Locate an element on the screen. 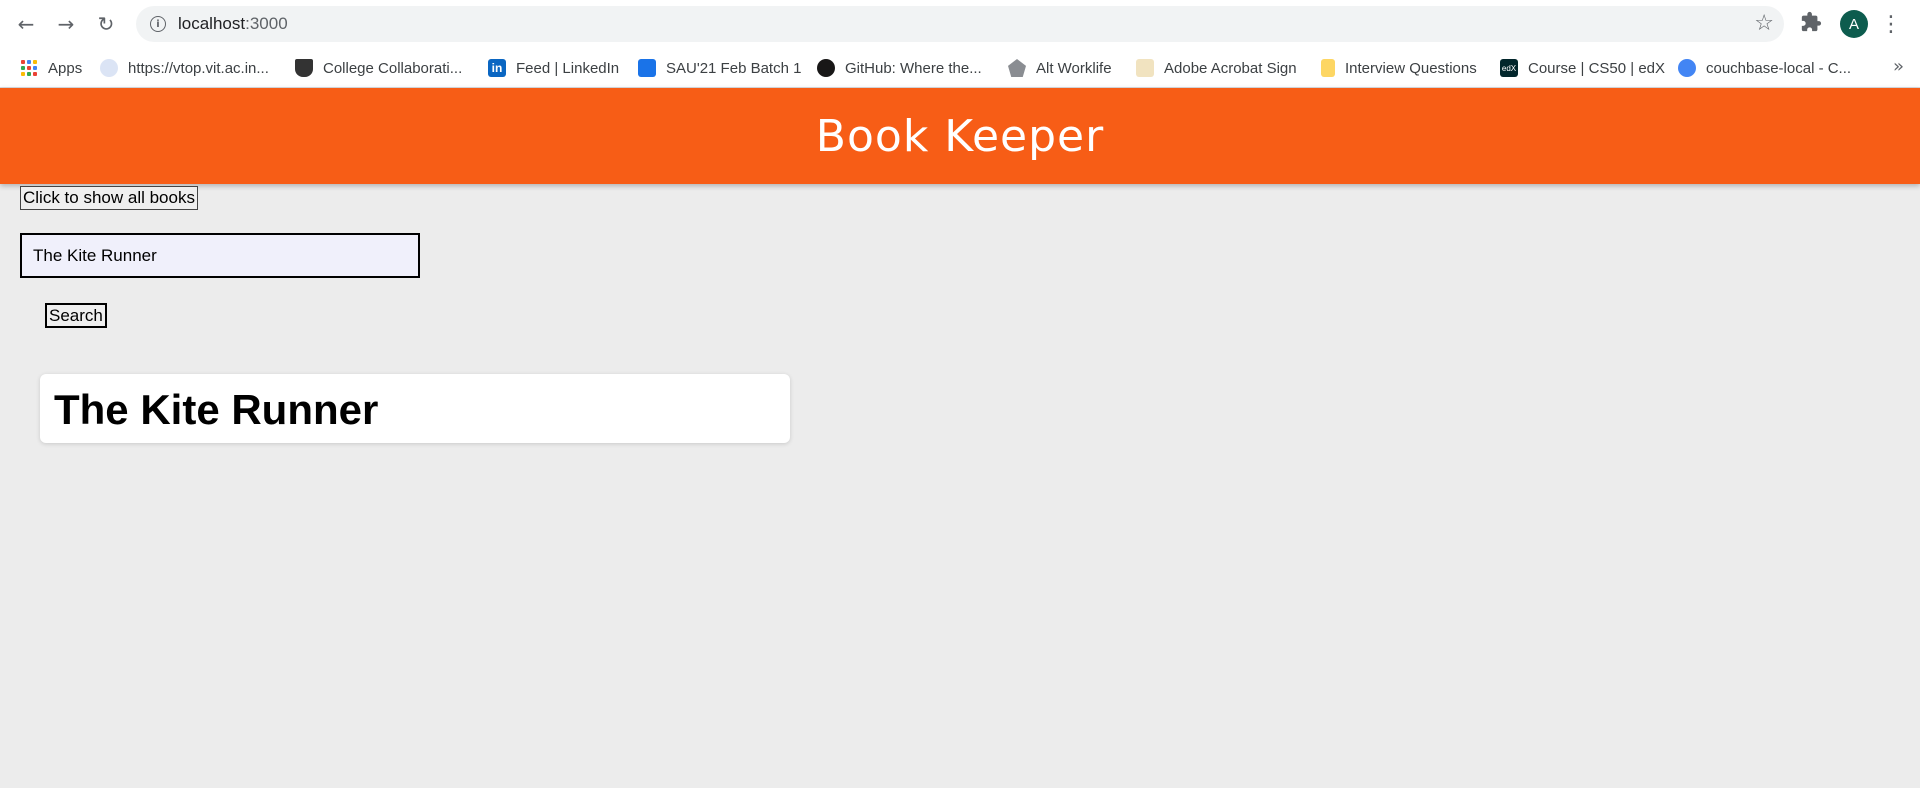 Image resolution: width=1920 pixels, height=788 pixels. book-title: The Kite Runner is located at coordinates (216, 409).